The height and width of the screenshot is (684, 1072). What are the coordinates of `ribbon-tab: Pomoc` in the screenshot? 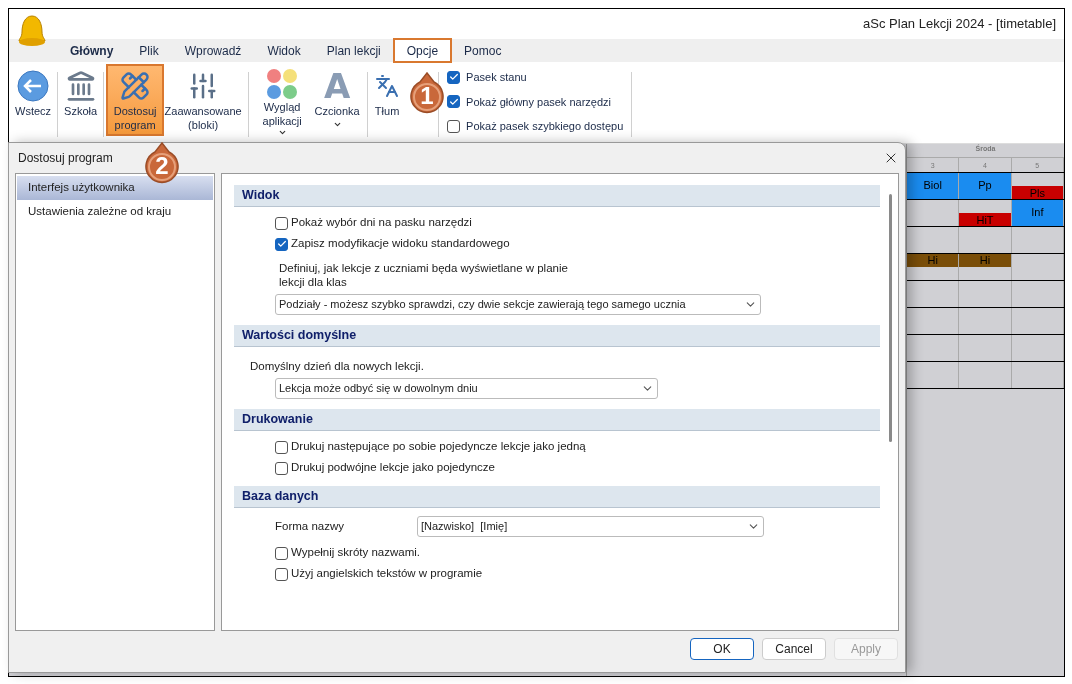 It's located at (483, 50).